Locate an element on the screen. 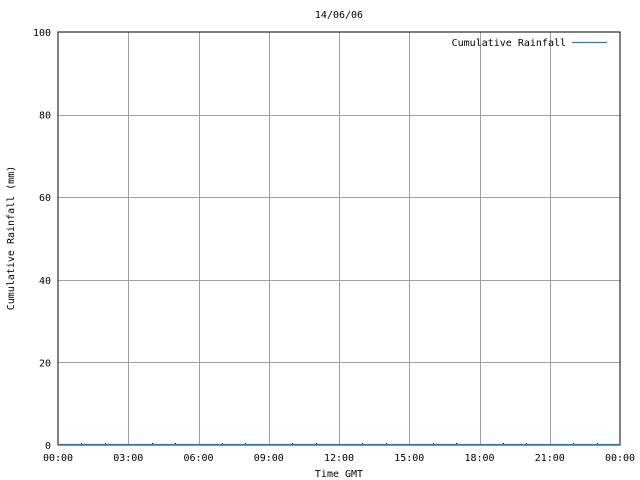  chart-title: 14/06/06 is located at coordinates (339, 15).